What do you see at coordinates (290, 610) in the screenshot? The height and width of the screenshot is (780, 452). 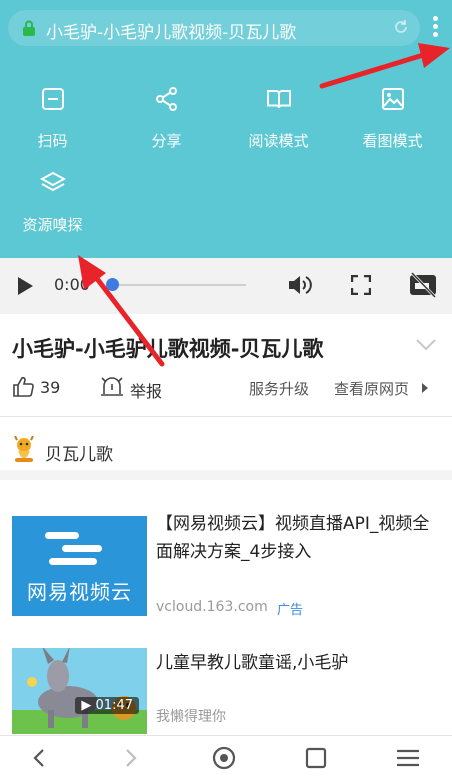 I see `ad-badge: 广告` at bounding box center [290, 610].